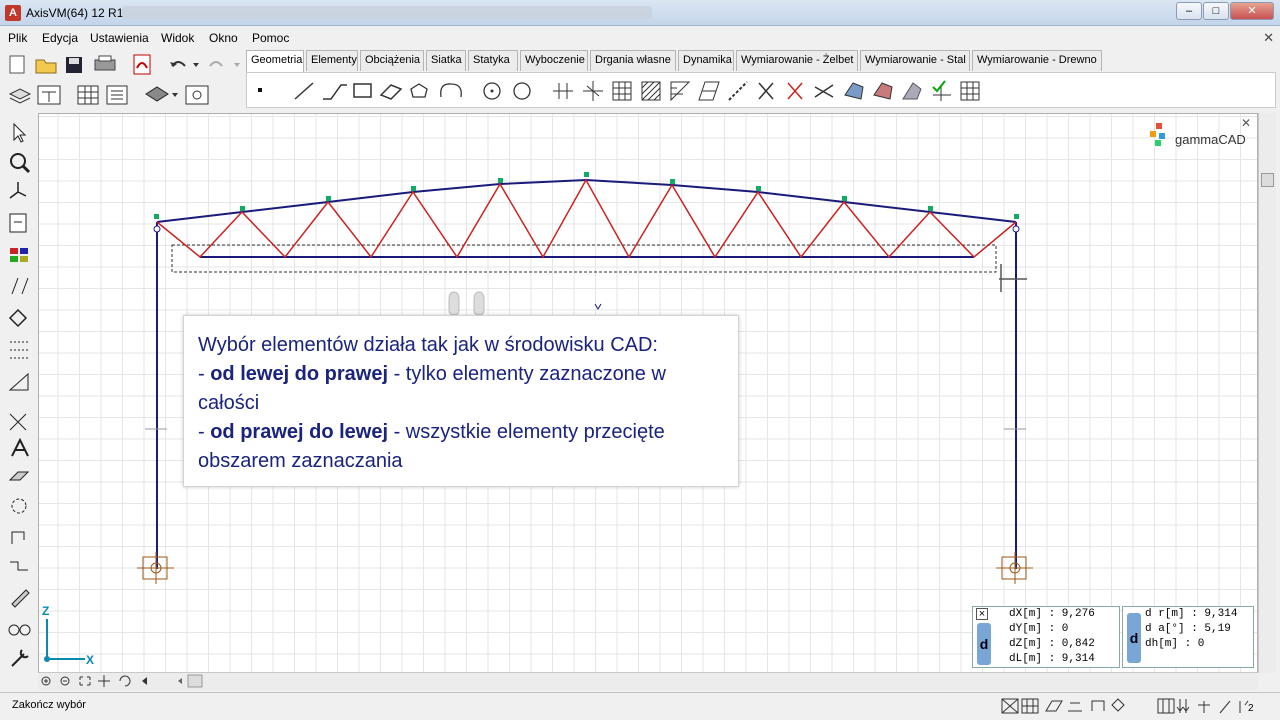  What do you see at coordinates (46, 681) in the screenshot?
I see `zoom-in-icon` at bounding box center [46, 681].